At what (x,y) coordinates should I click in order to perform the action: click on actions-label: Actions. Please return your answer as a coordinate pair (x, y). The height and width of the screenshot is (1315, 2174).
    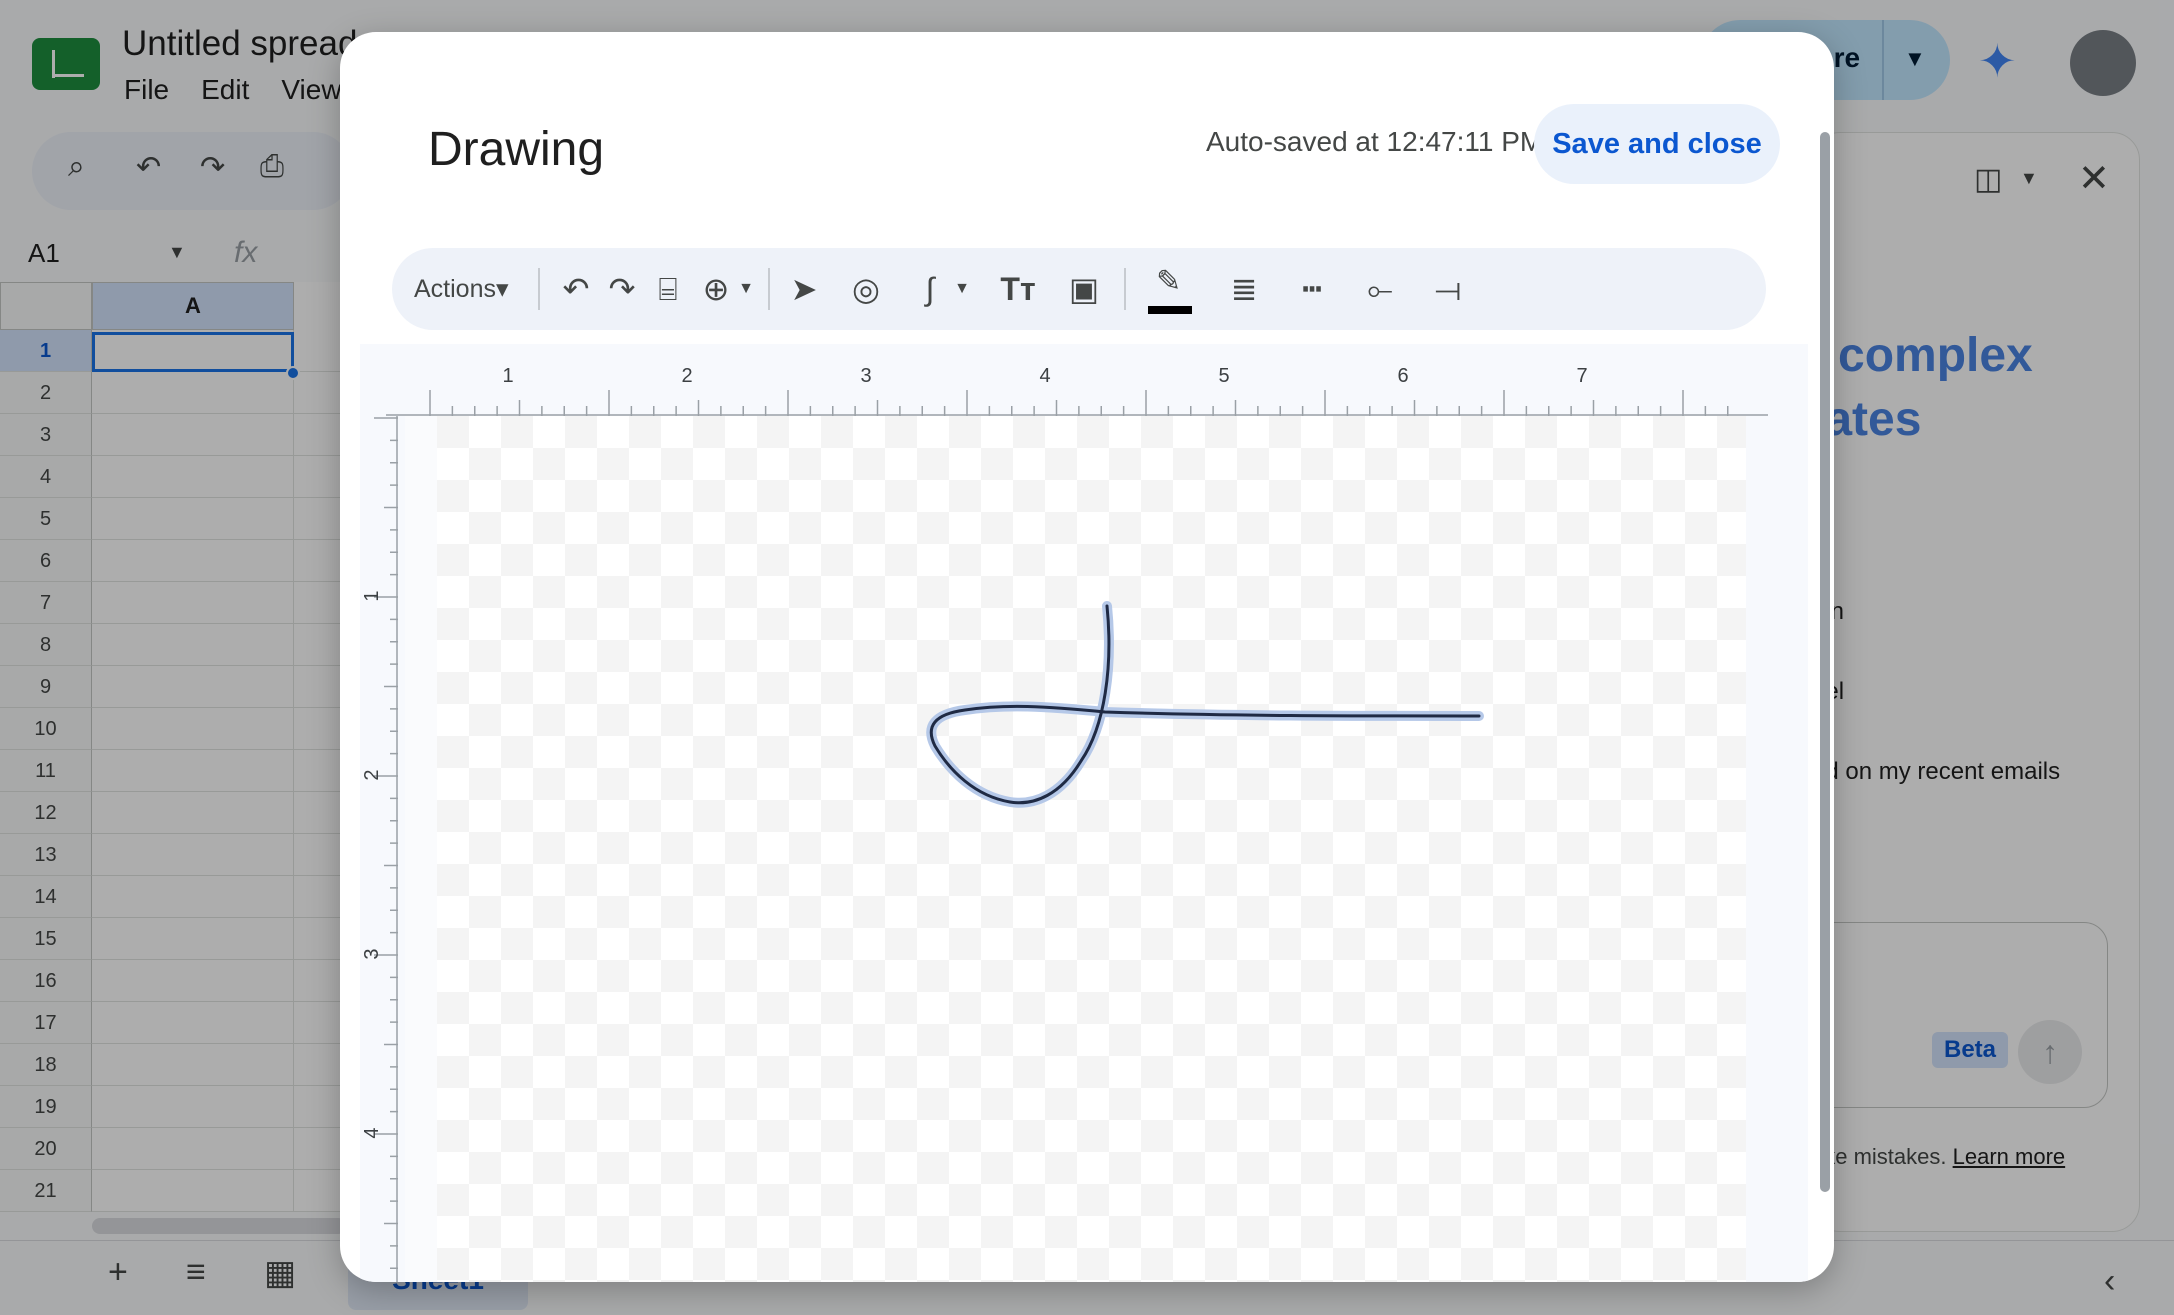
    Looking at the image, I should click on (455, 289).